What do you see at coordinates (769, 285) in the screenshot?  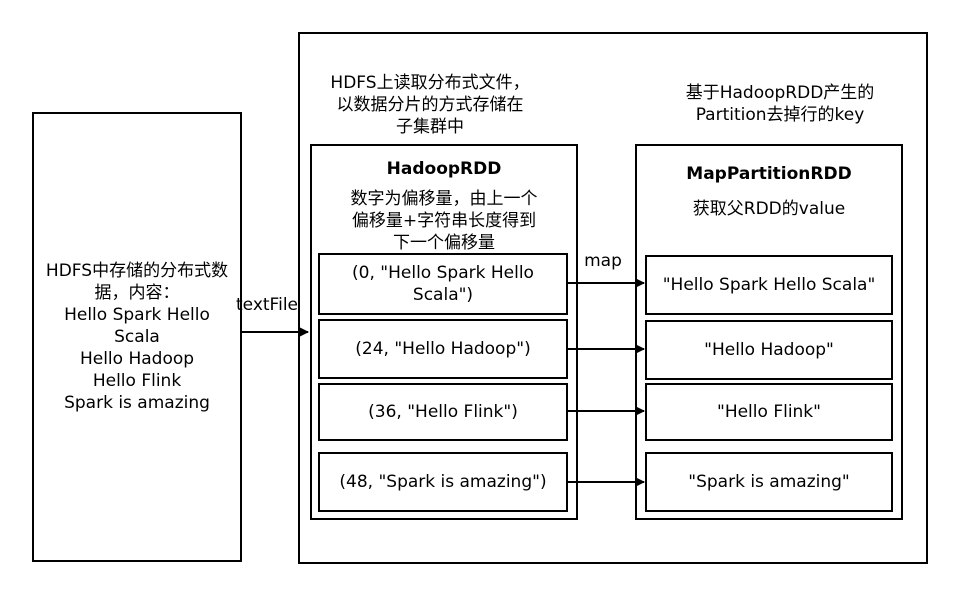 I see `map-partition: "Hello Spark Hello Scala"` at bounding box center [769, 285].